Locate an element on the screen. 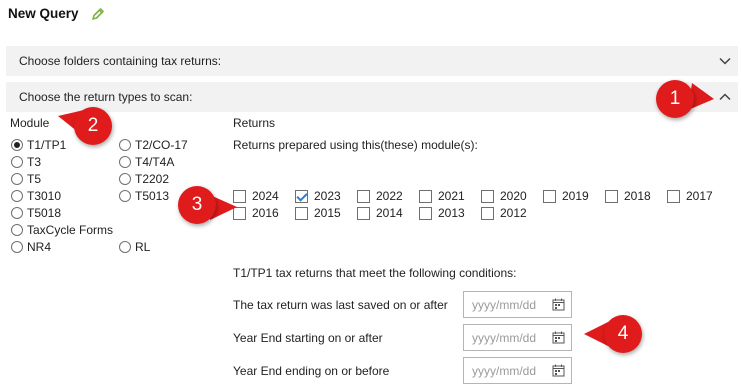 Image resolution: width=741 pixels, height=389 pixels. year-checkbox-2024: 2024 is located at coordinates (256, 196).